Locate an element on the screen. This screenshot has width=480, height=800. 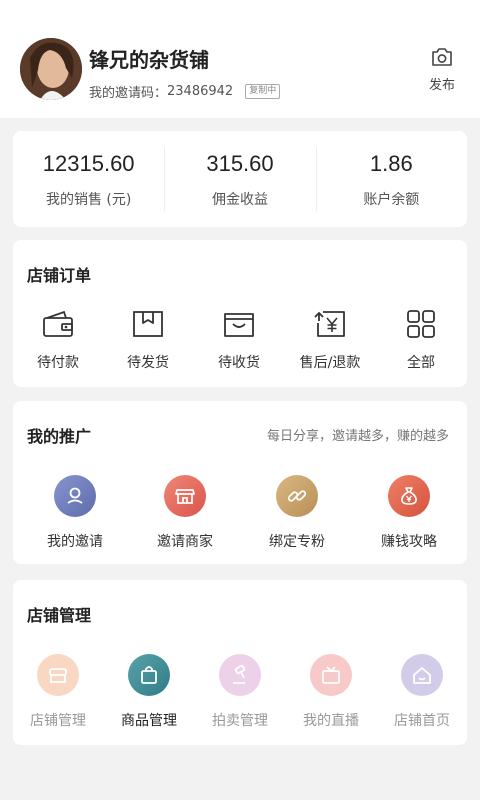
avatar is located at coordinates (51, 69).